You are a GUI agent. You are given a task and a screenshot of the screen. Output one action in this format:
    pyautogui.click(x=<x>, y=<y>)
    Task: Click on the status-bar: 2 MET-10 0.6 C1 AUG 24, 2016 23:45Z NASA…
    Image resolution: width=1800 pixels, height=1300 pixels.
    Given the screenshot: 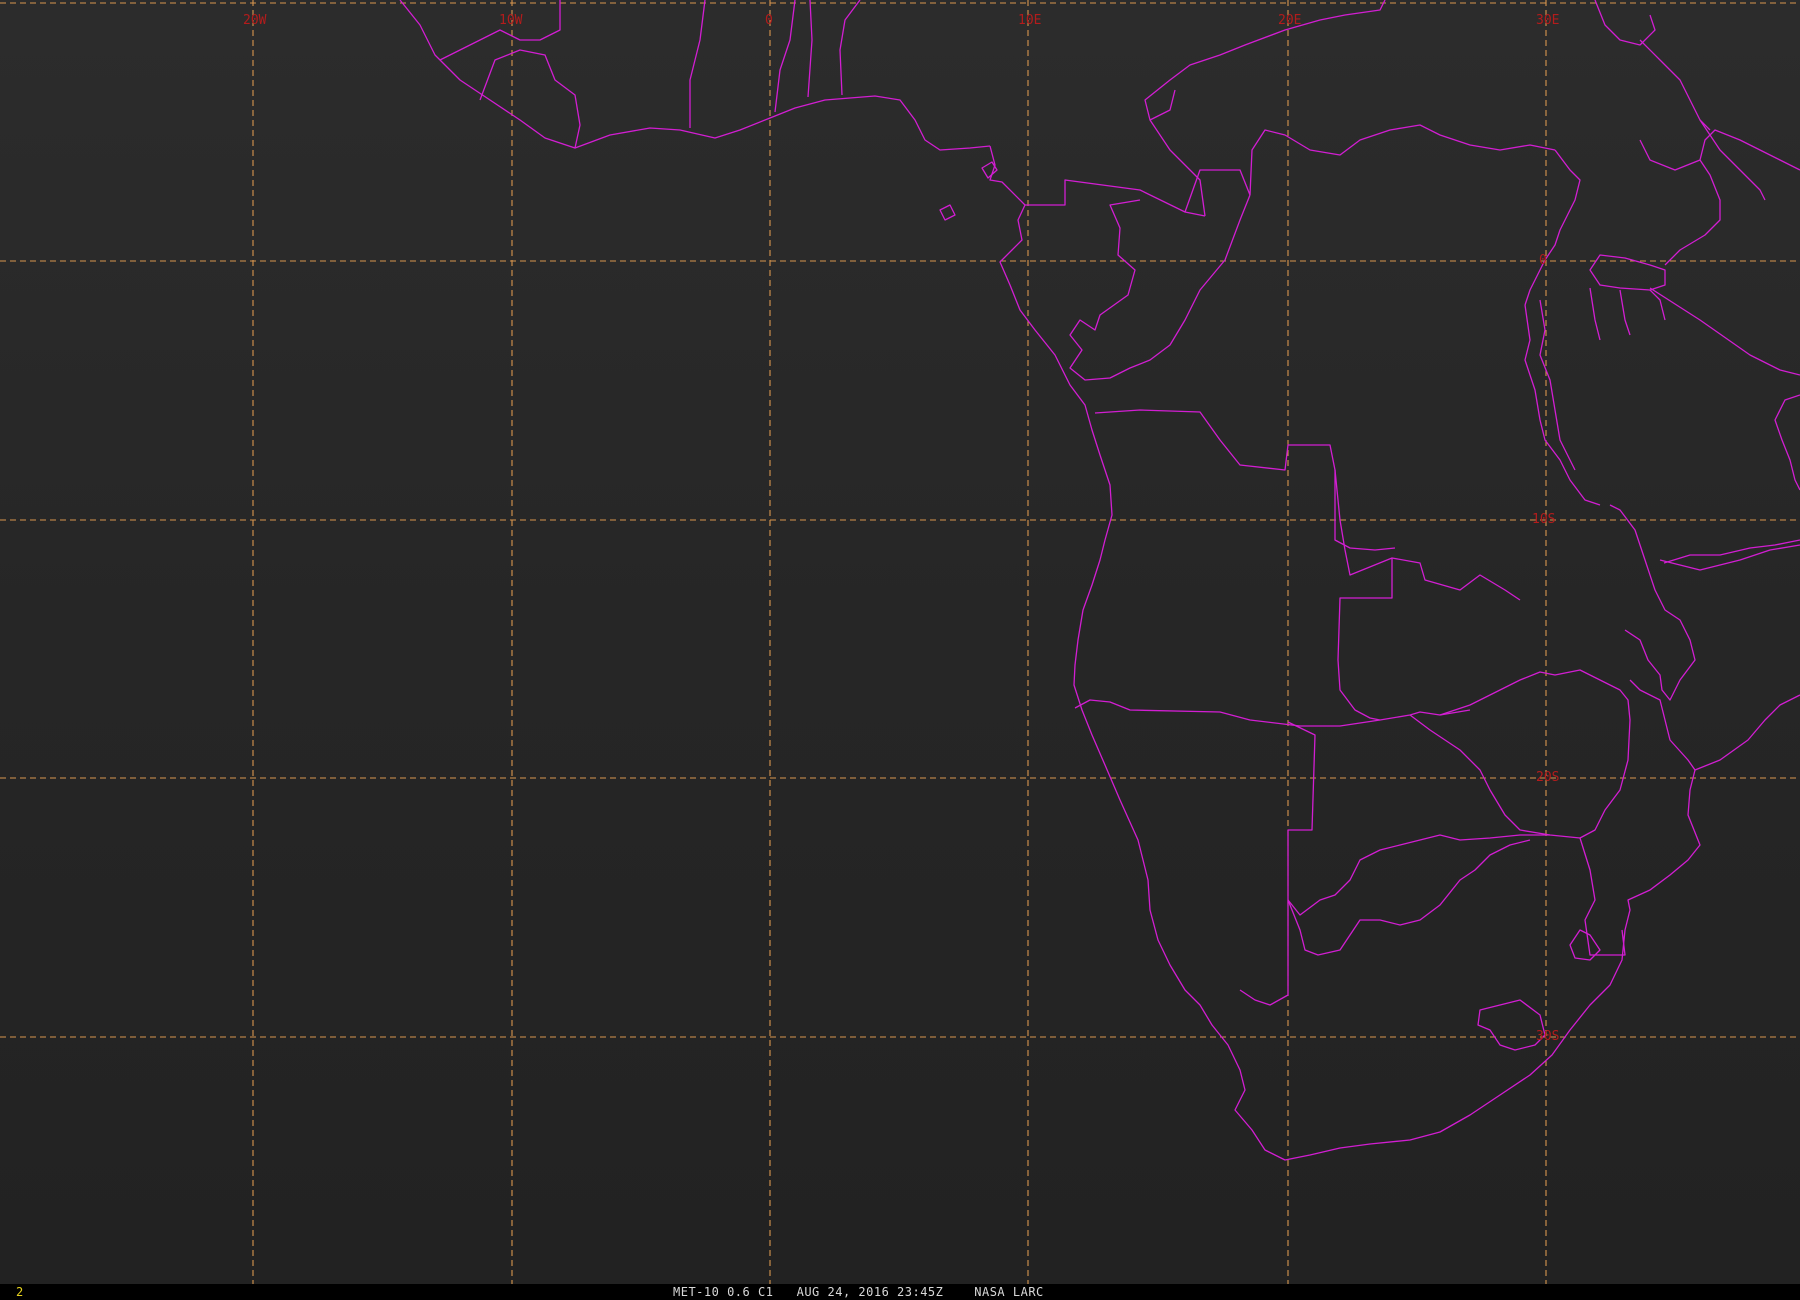 What is the action you would take?
    pyautogui.click(x=900, y=1292)
    